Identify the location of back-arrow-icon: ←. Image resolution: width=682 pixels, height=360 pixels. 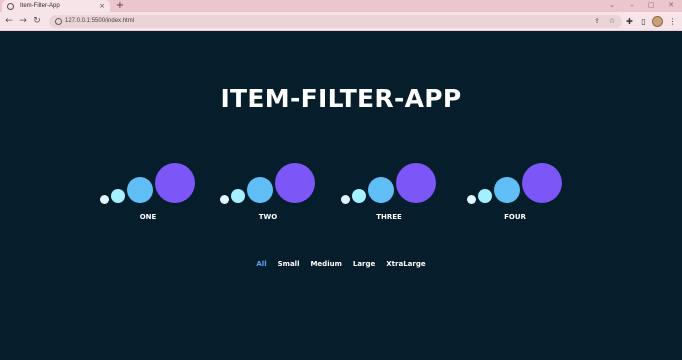
(9, 21).